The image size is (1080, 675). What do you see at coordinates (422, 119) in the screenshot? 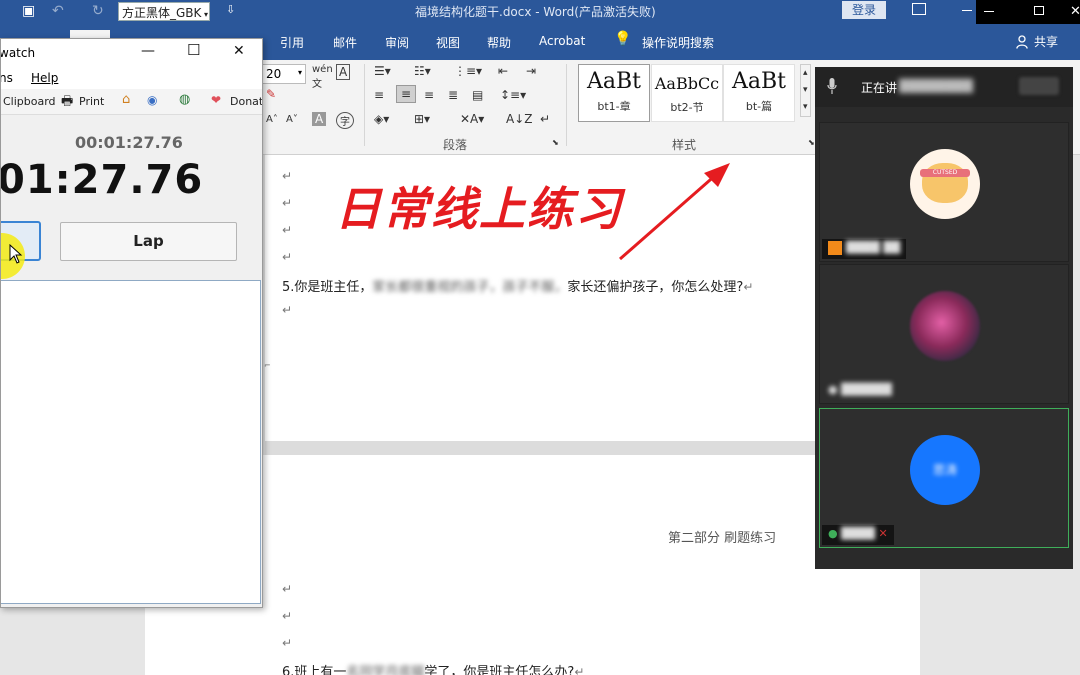
I see `borders-icon: ⊞▾` at bounding box center [422, 119].